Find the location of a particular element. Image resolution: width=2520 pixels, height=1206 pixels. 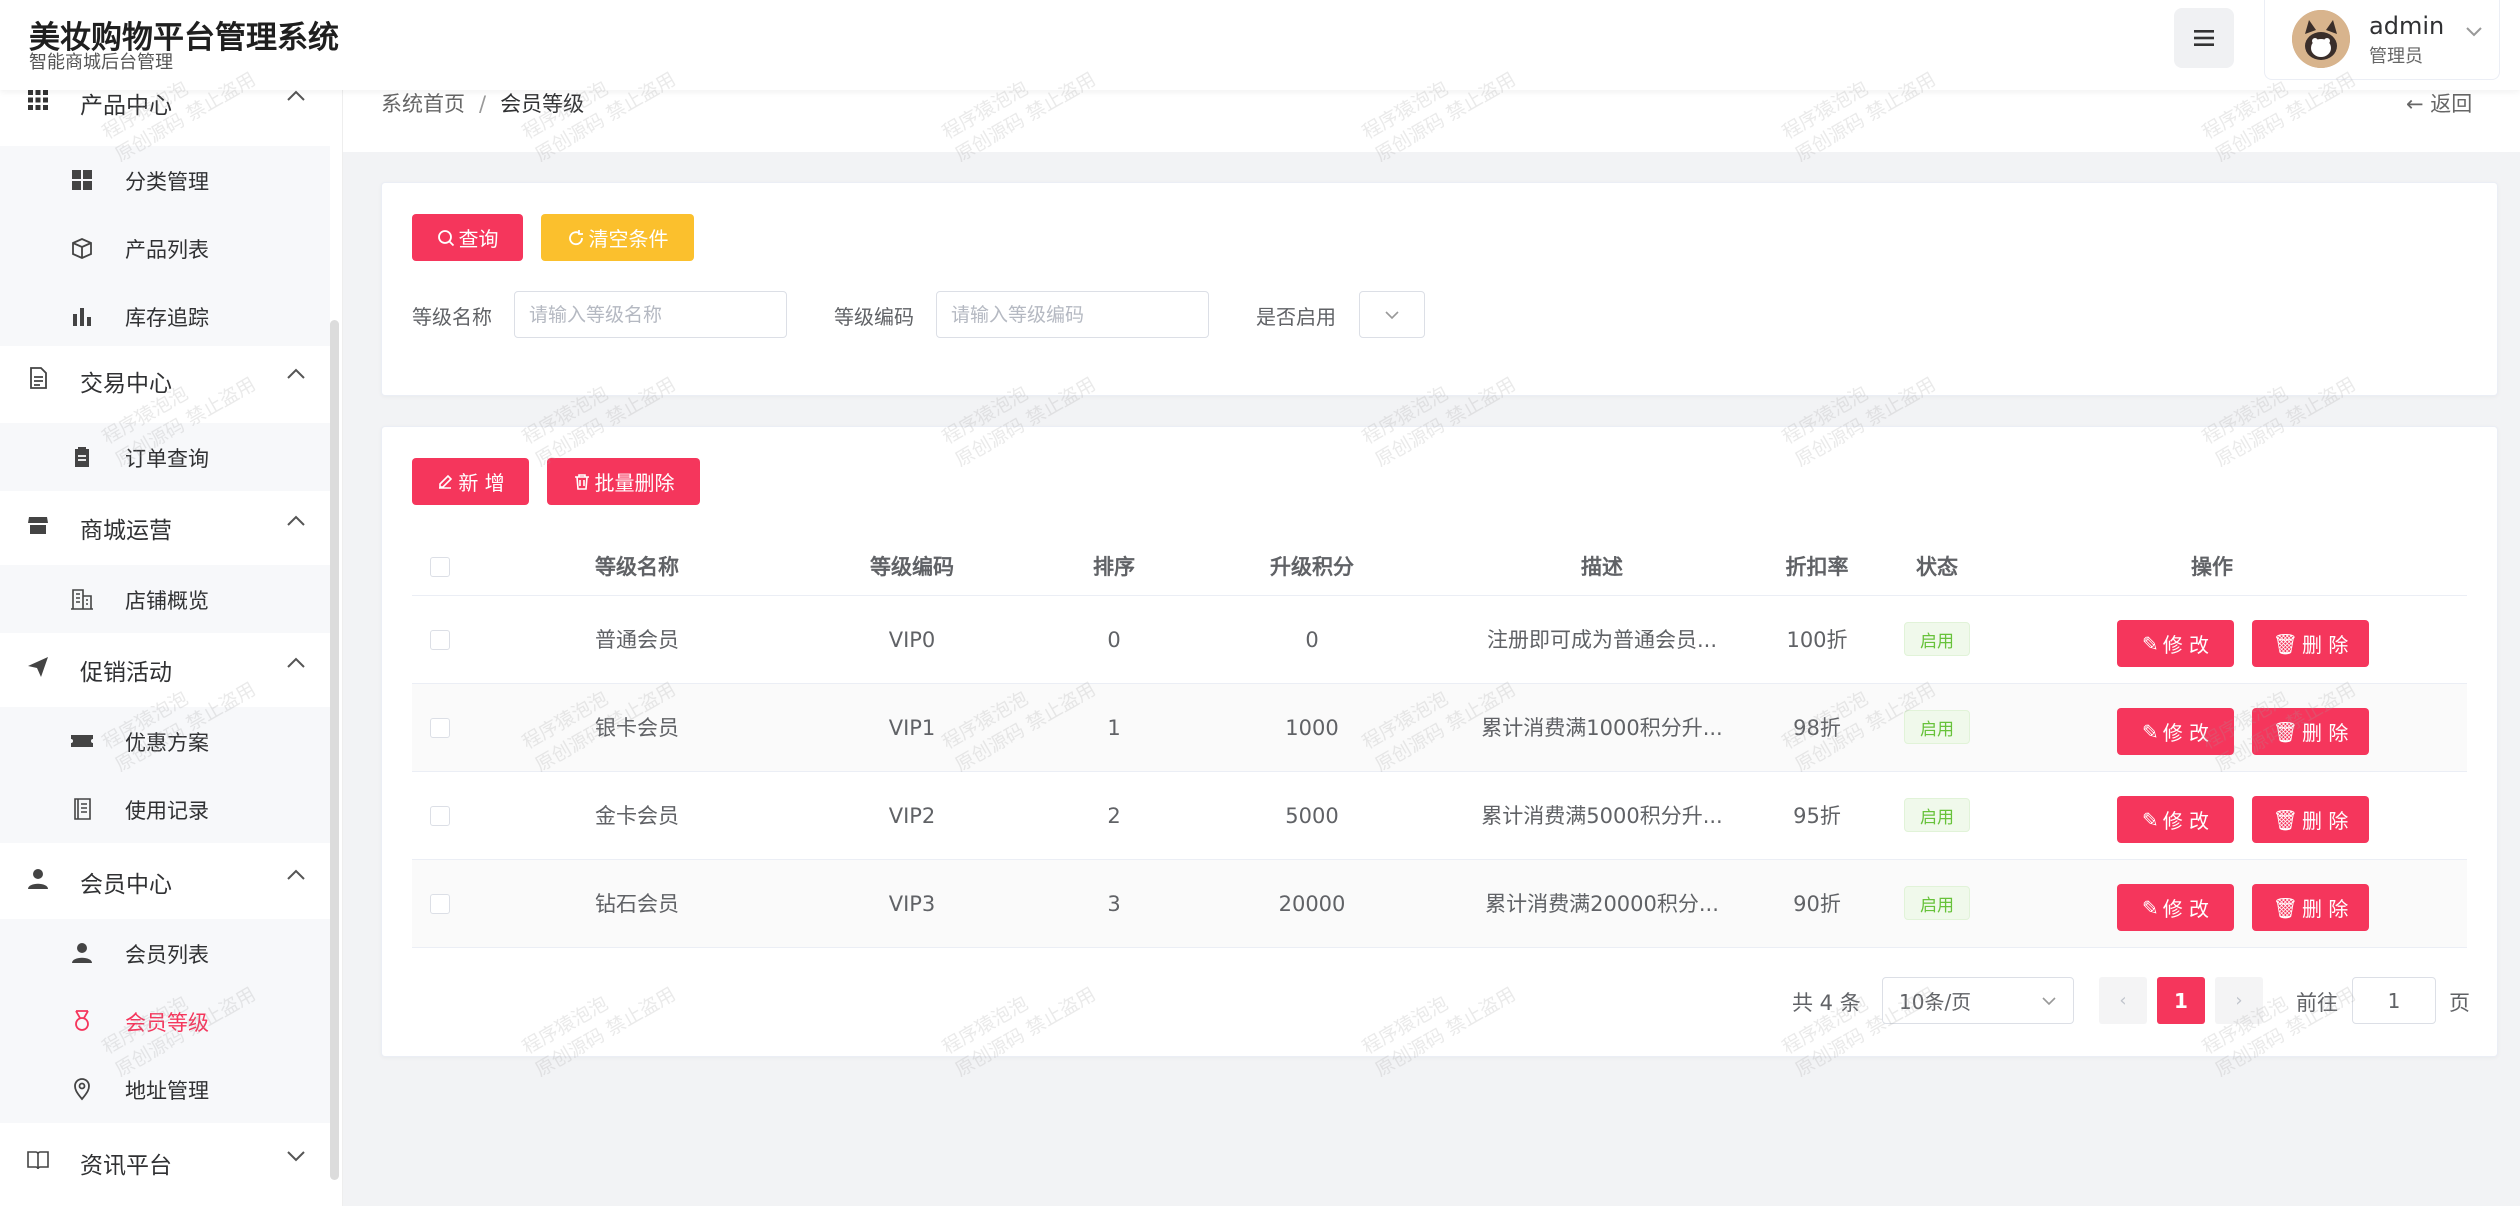

sidebar-item-label: 地址管理 is located at coordinates (167, 1091).